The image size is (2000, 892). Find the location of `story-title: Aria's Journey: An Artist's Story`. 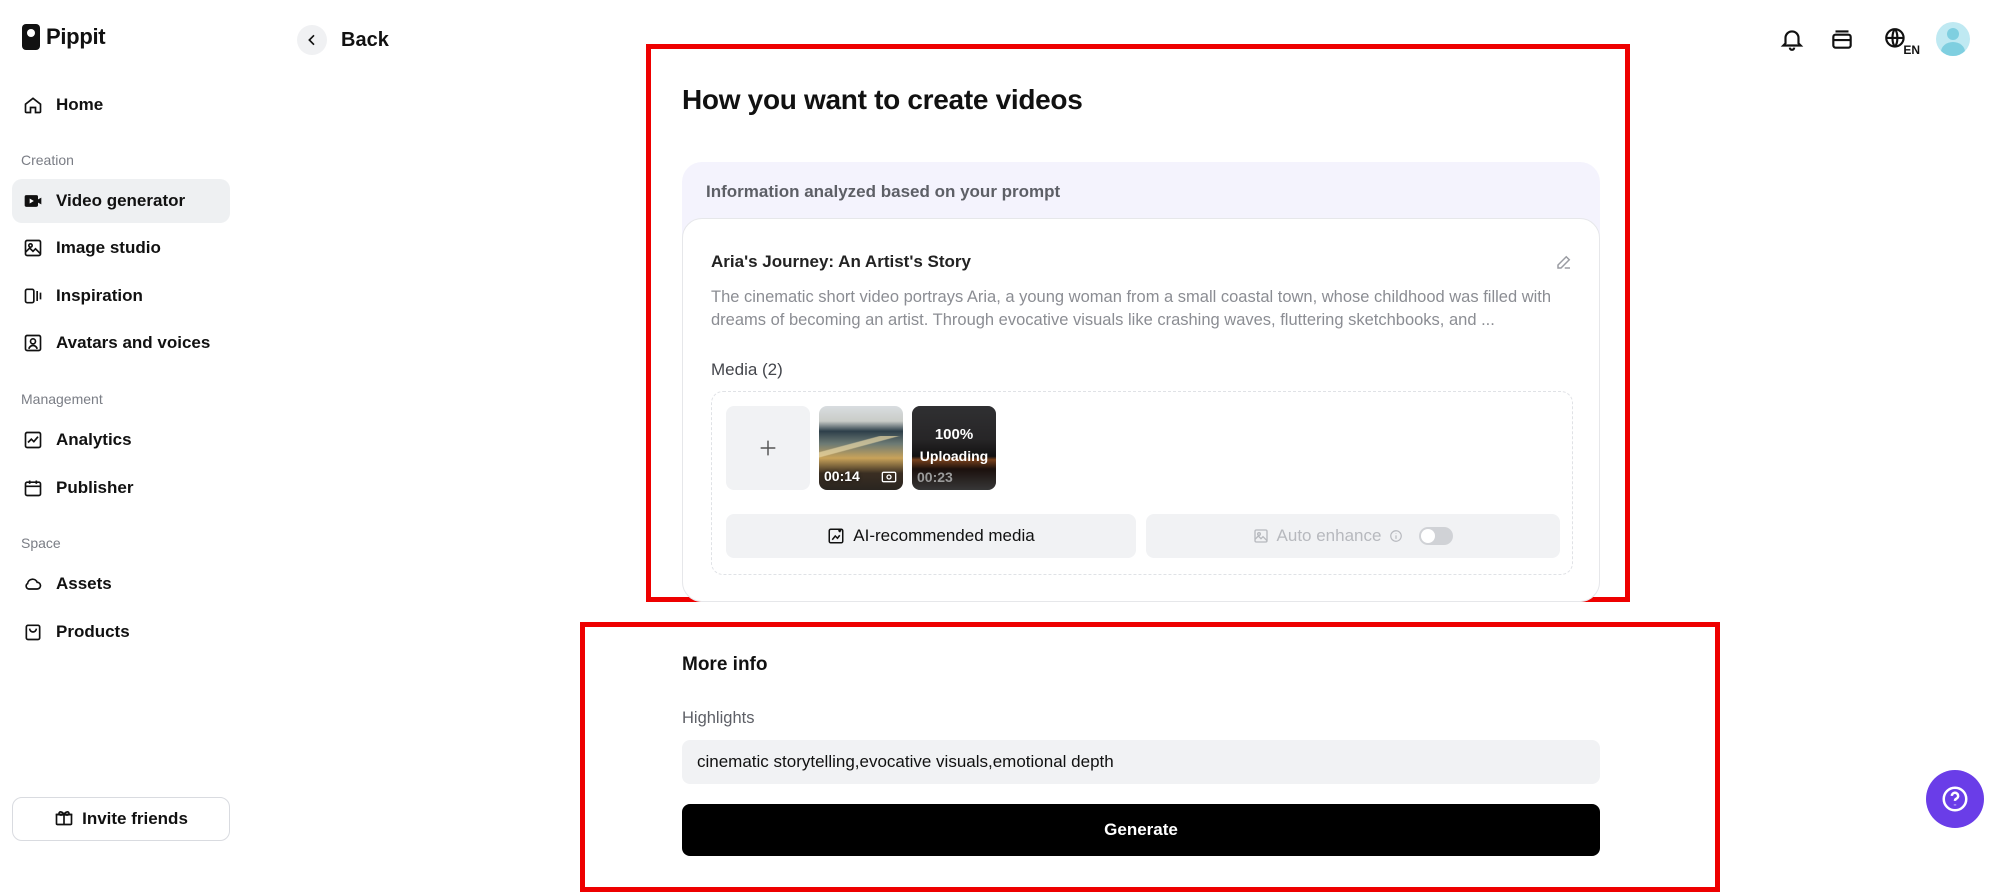

story-title: Aria's Journey: An Artist's Story is located at coordinates (841, 261).